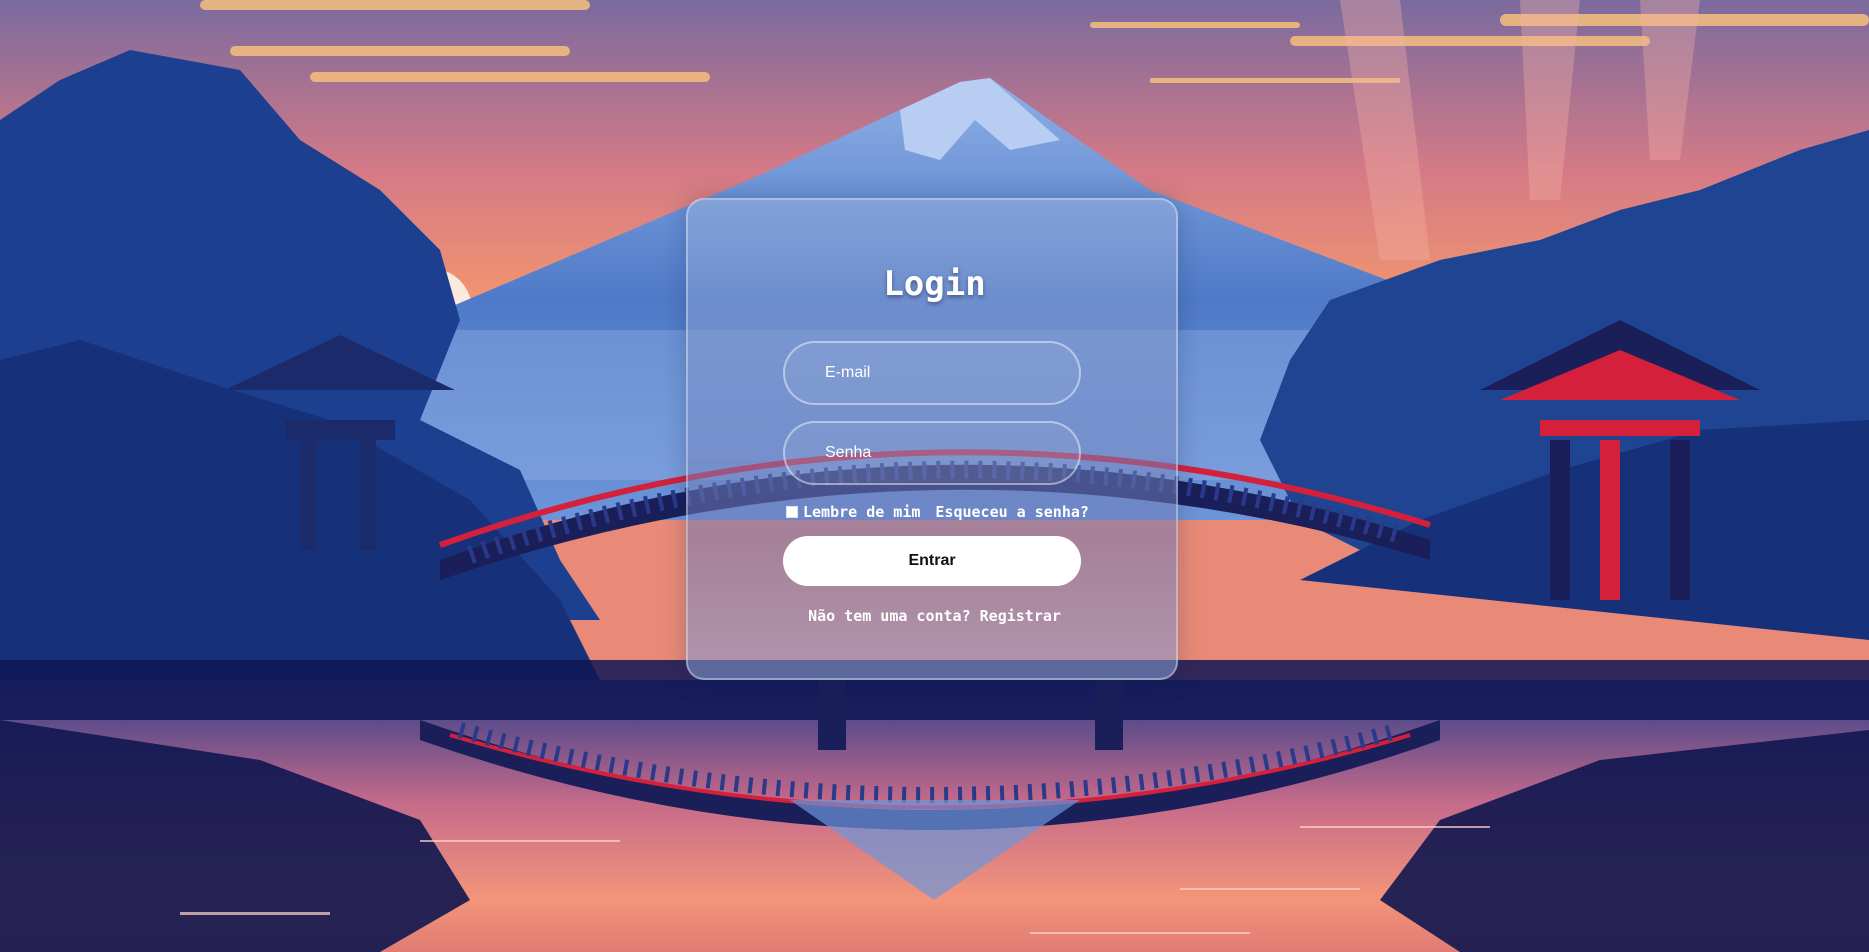 The height and width of the screenshot is (952, 1869). What do you see at coordinates (932, 561) in the screenshot?
I see `login-button: Entrar` at bounding box center [932, 561].